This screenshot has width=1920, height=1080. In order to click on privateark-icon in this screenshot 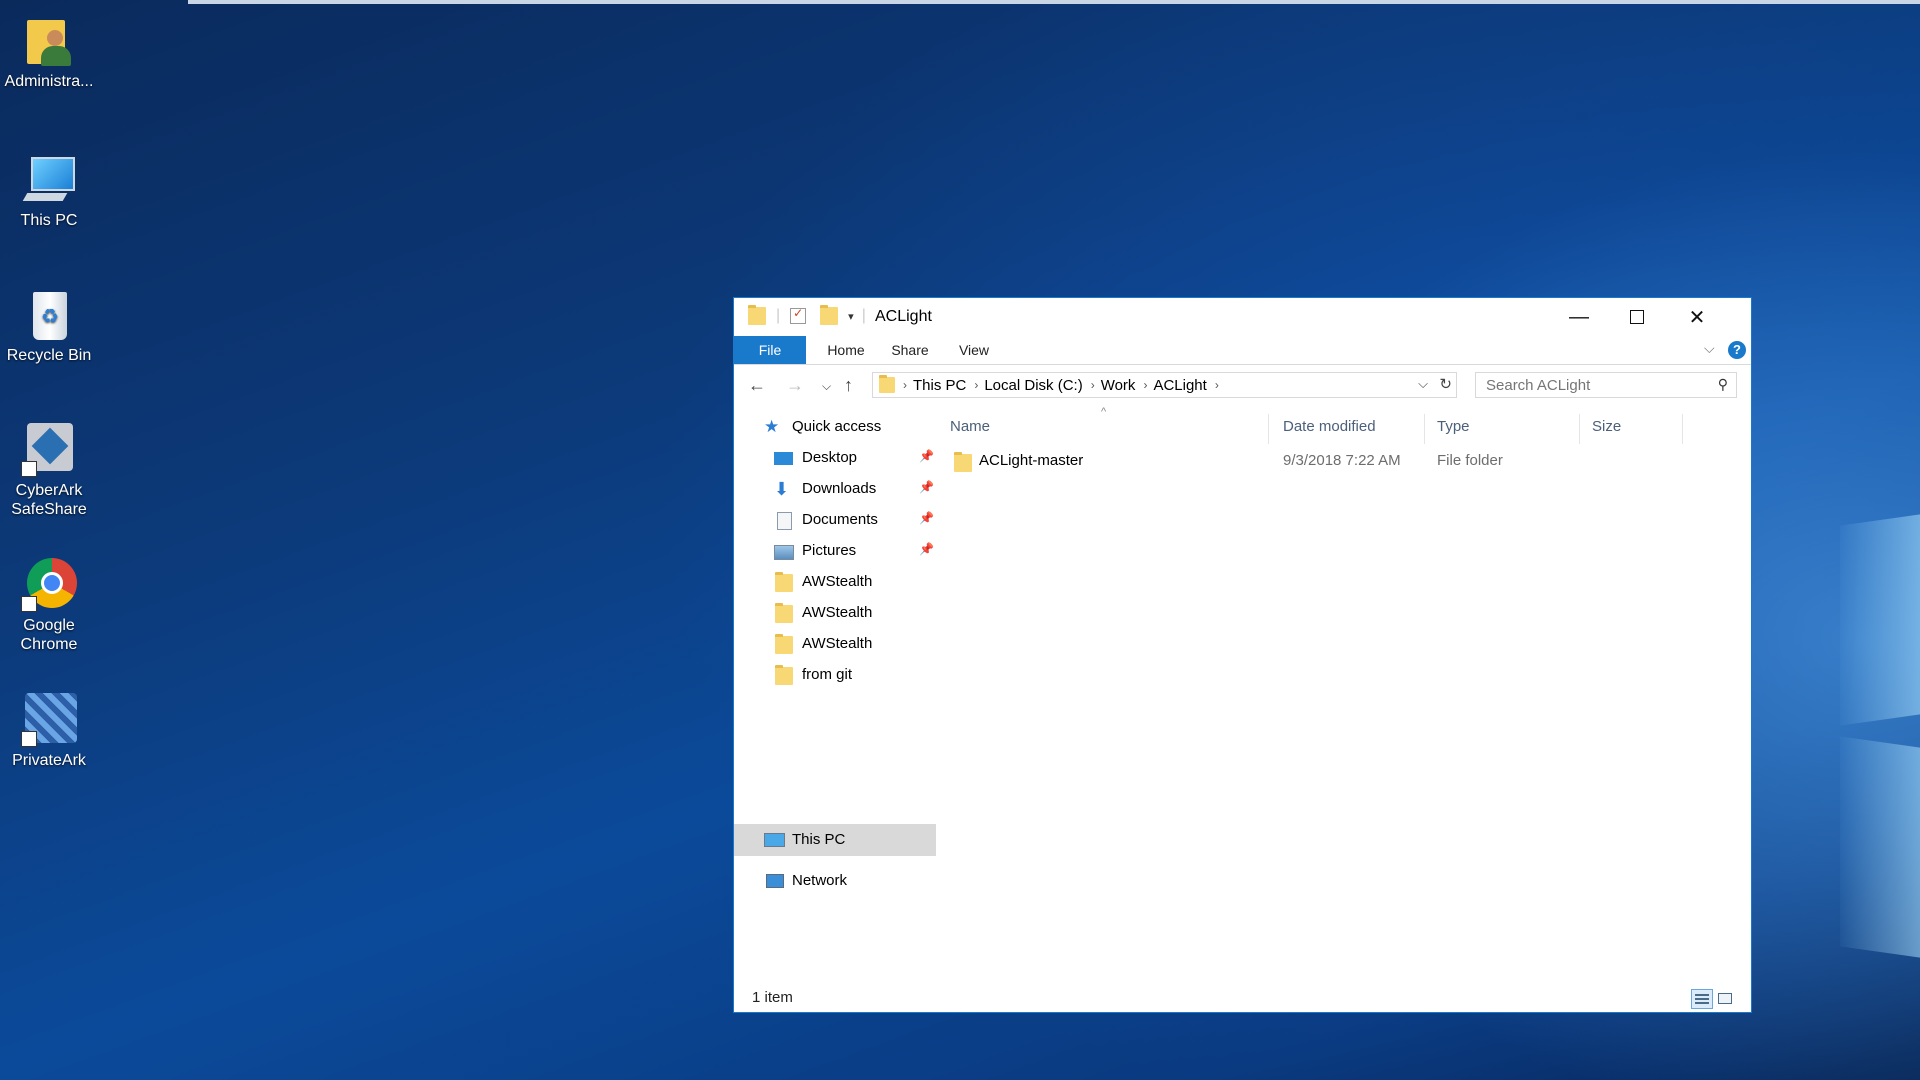, I will do `click(49, 719)`.